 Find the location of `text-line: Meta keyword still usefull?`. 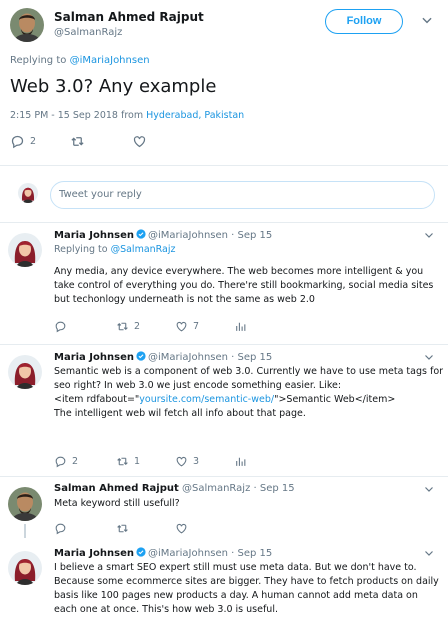

text-line: Meta keyword still usefull? is located at coordinates (117, 503).